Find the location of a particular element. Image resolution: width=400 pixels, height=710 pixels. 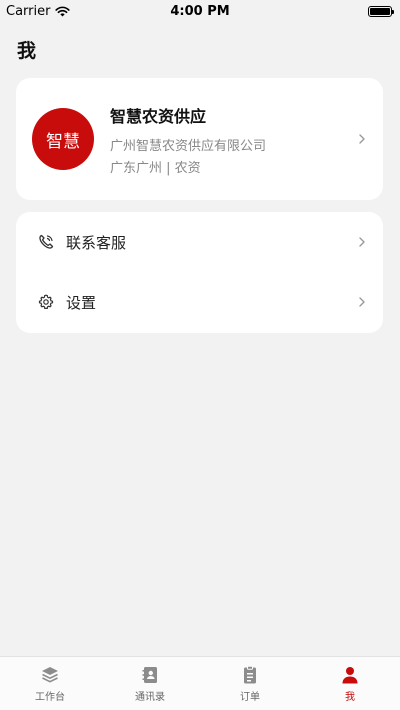

status-bar: Carrier 4:00 PM is located at coordinates (200, 11).